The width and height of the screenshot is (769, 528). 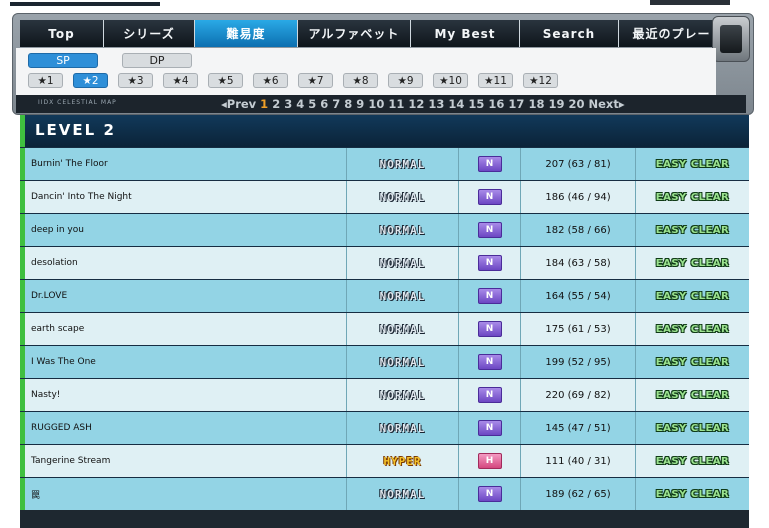 What do you see at coordinates (606, 104) in the screenshot?
I see `next-link: Next▸` at bounding box center [606, 104].